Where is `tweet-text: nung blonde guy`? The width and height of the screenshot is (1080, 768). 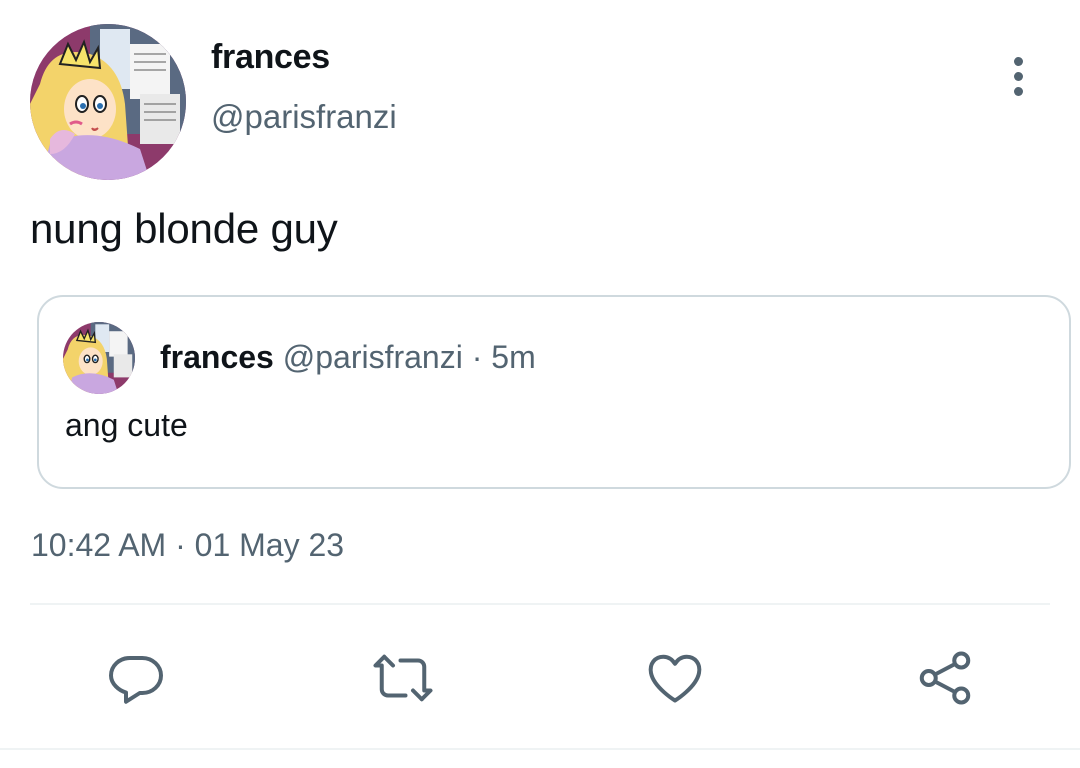 tweet-text: nung blonde guy is located at coordinates (184, 228).